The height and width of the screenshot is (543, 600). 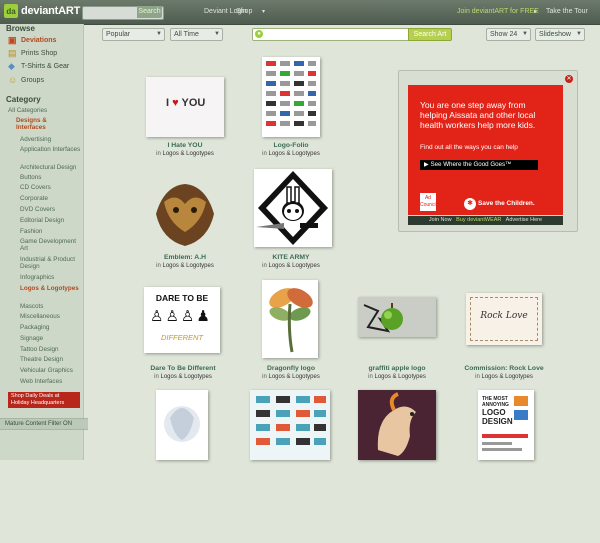 I want to click on browse-groups: ☺ Groups, so click(x=26, y=80).